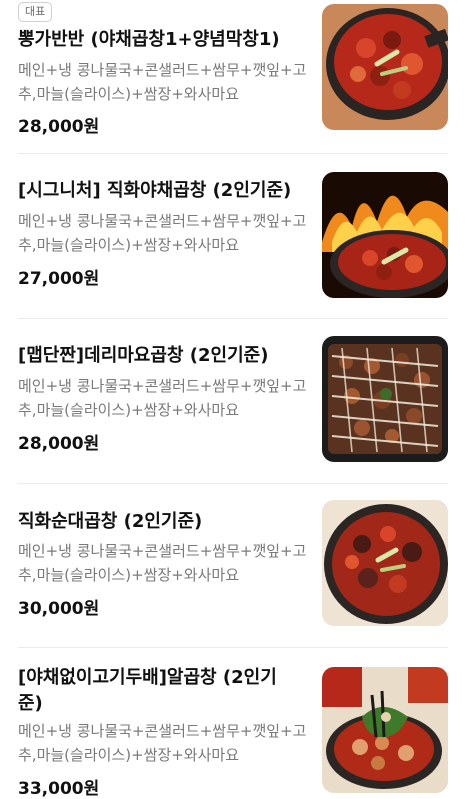 This screenshot has width=466, height=799. Describe the element at coordinates (59, 609) in the screenshot. I see `menu-item-price: 30,000원` at that location.